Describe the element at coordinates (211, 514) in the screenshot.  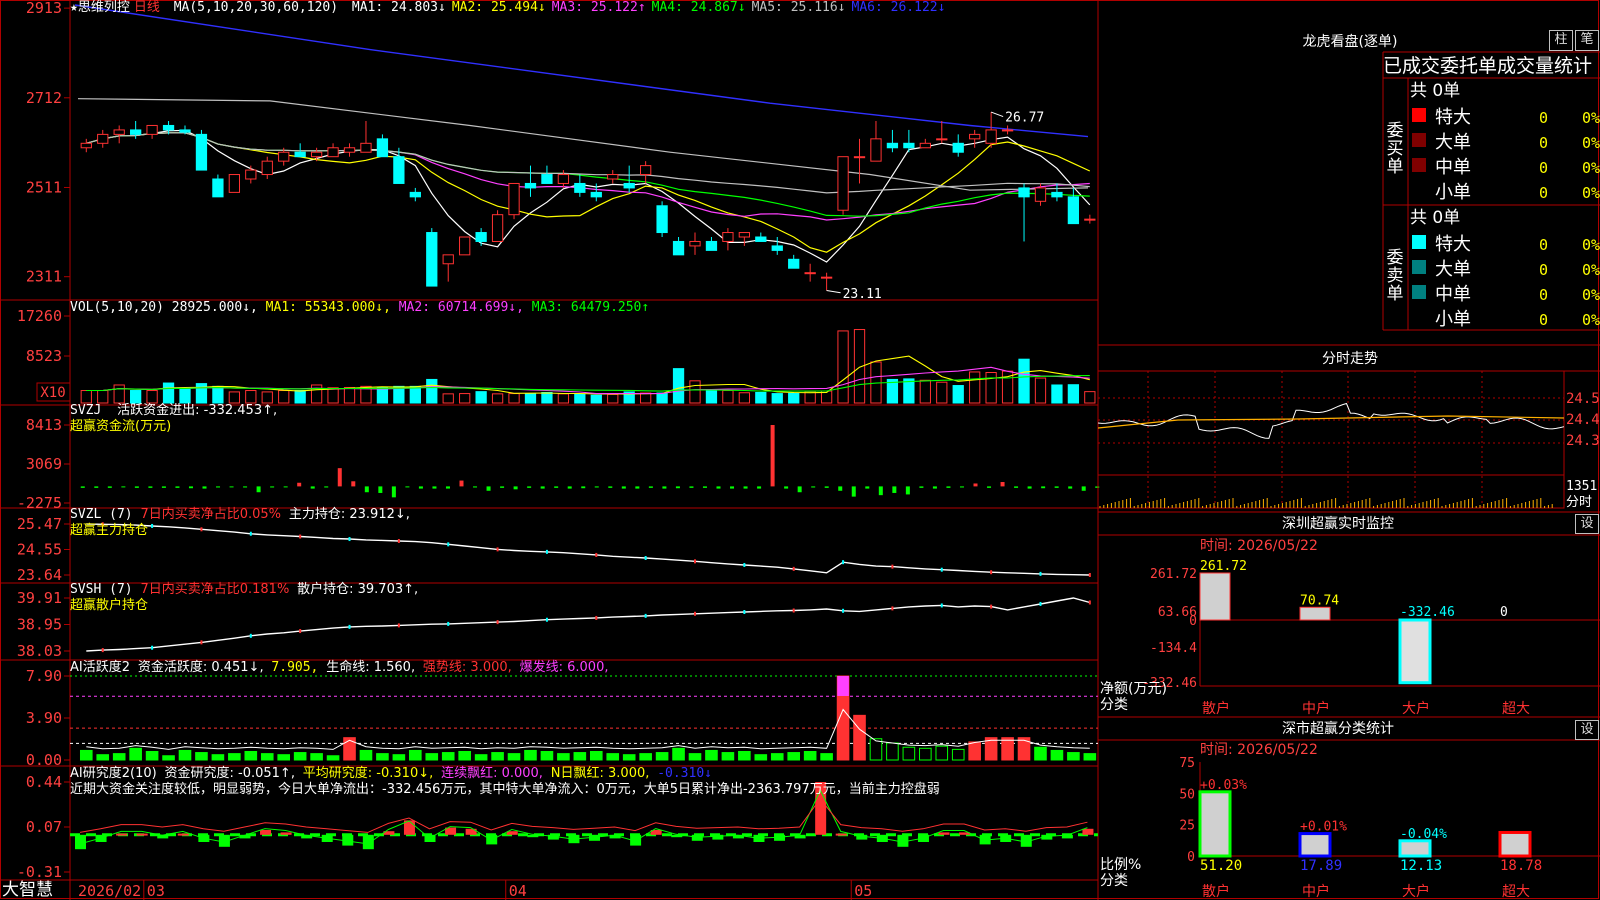
I see `svzl-ratio: 7日内买卖净占比0.05%` at that location.